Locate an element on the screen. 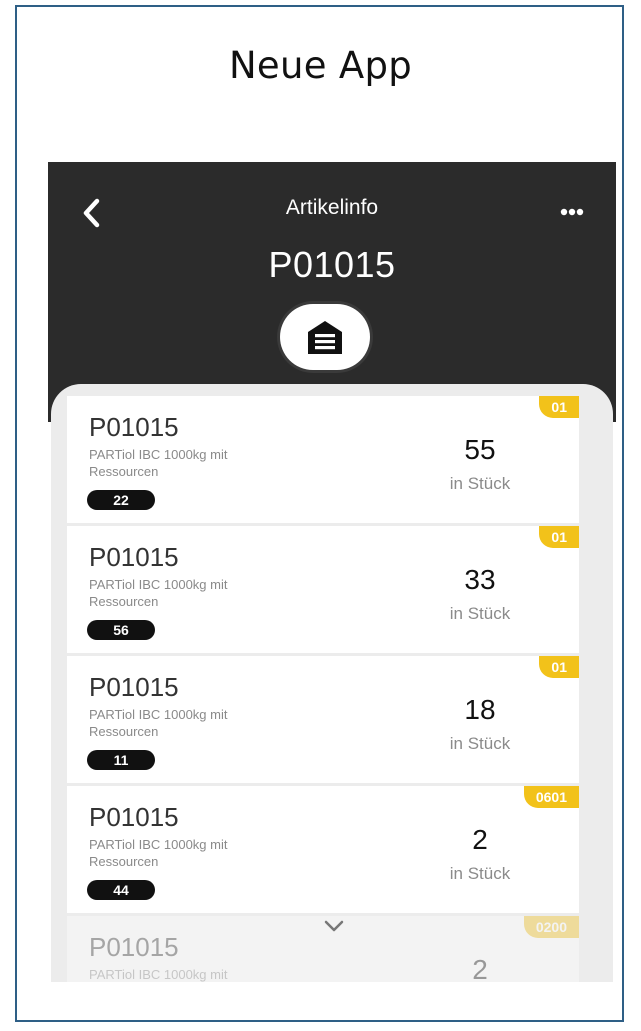  warehouse-button is located at coordinates (325, 337).